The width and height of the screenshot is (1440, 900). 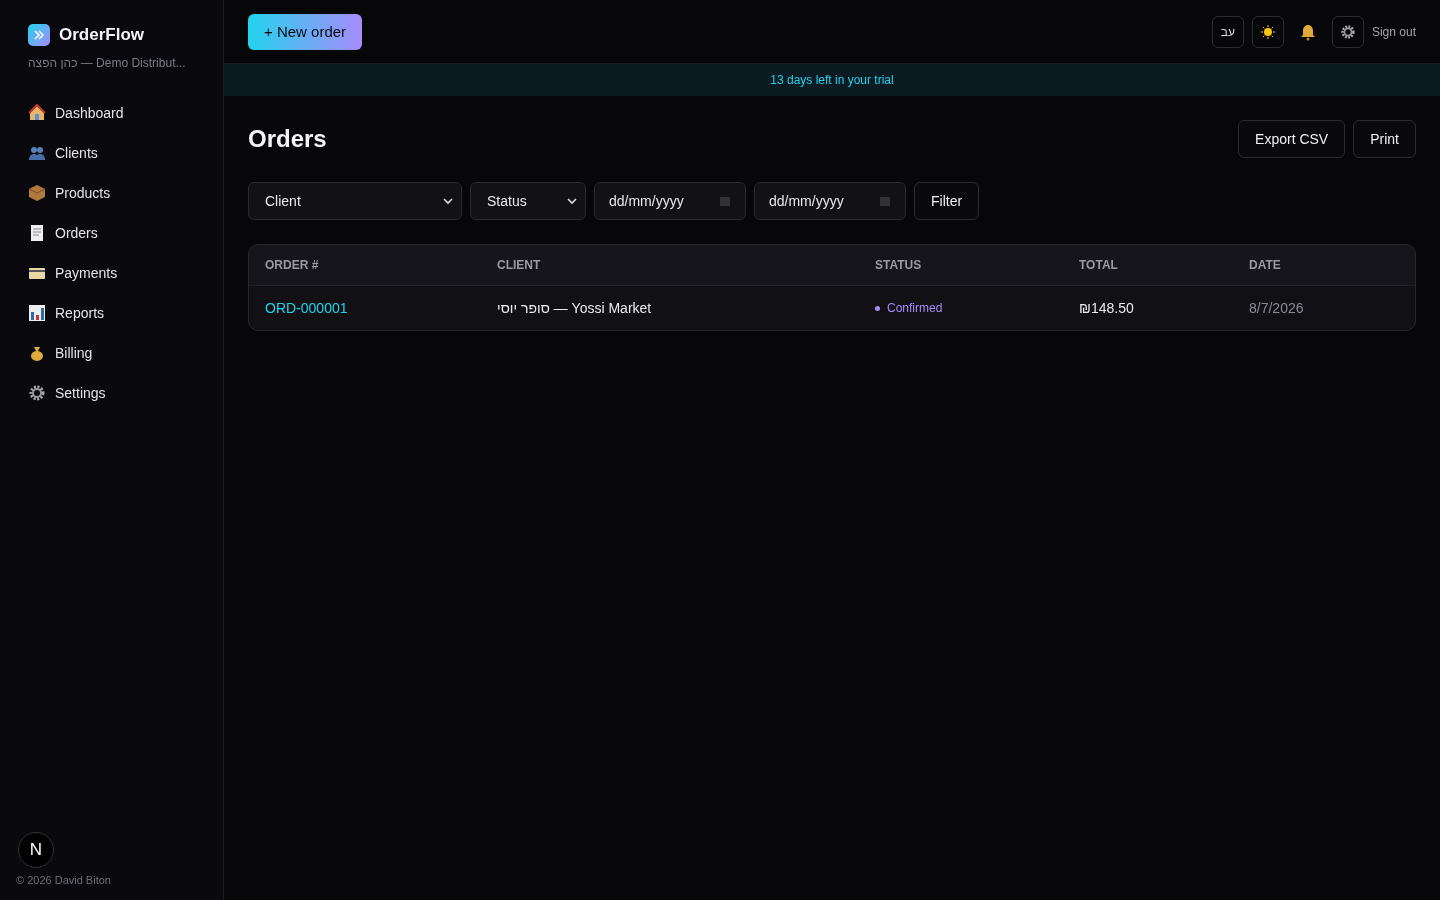 What do you see at coordinates (305, 31) in the screenshot?
I see `new-order-button: + New order` at bounding box center [305, 31].